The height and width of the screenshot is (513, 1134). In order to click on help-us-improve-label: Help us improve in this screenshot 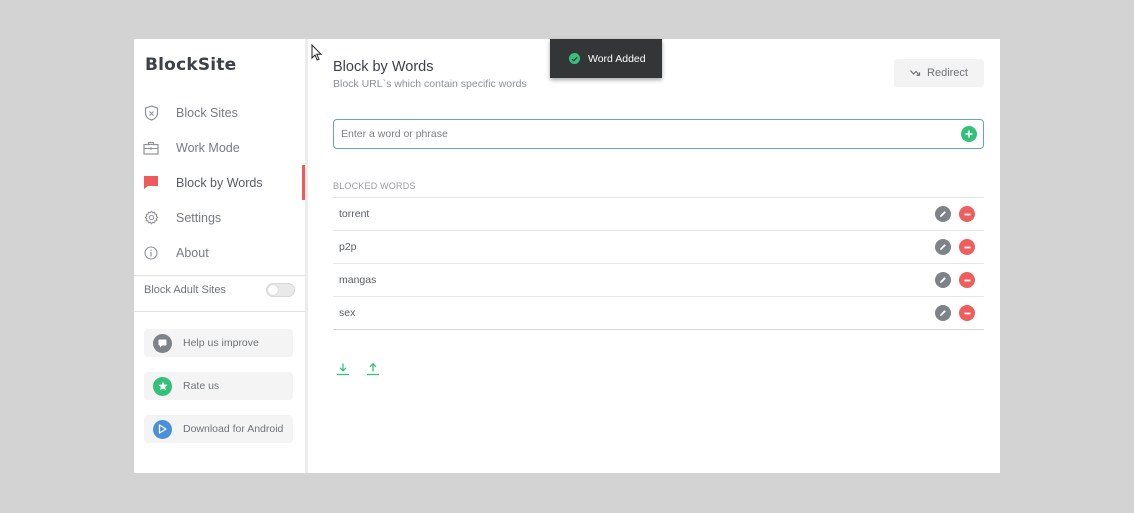, I will do `click(221, 343)`.